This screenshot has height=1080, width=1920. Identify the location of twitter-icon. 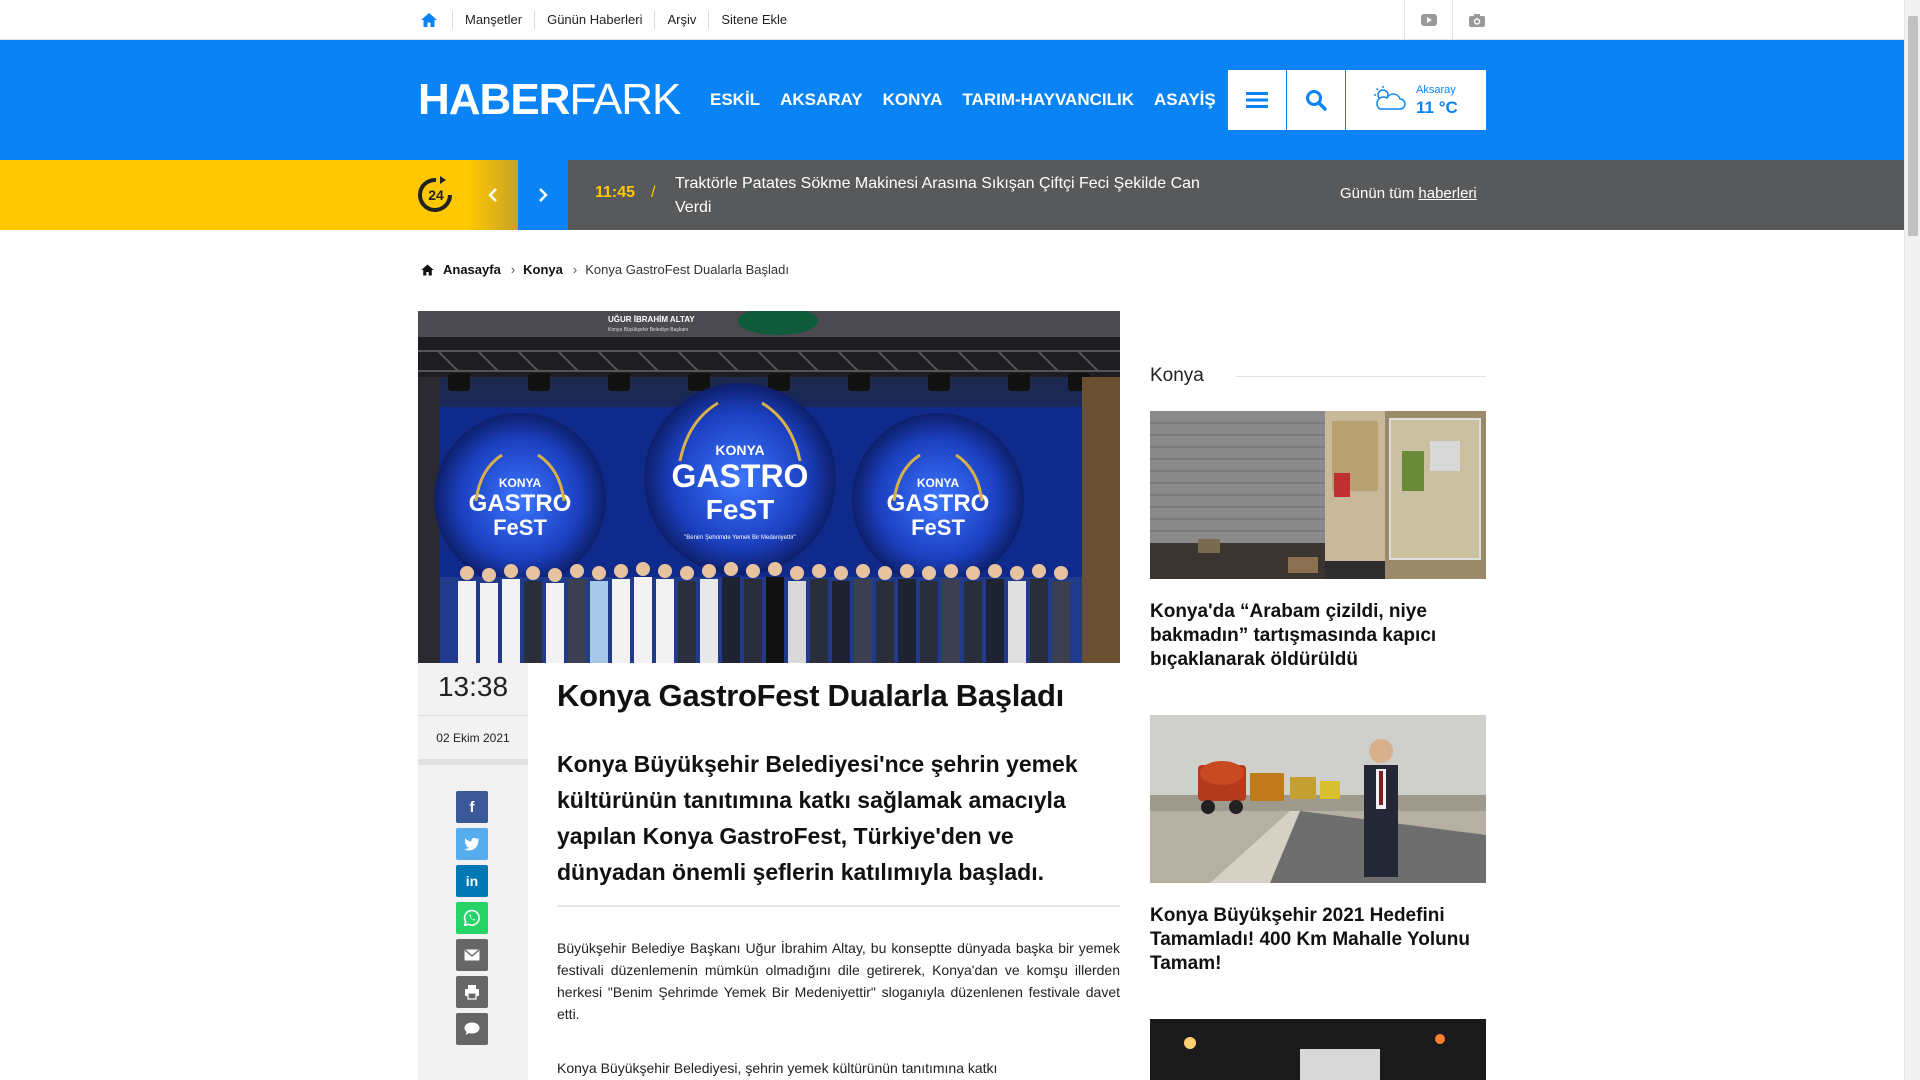
(471, 844).